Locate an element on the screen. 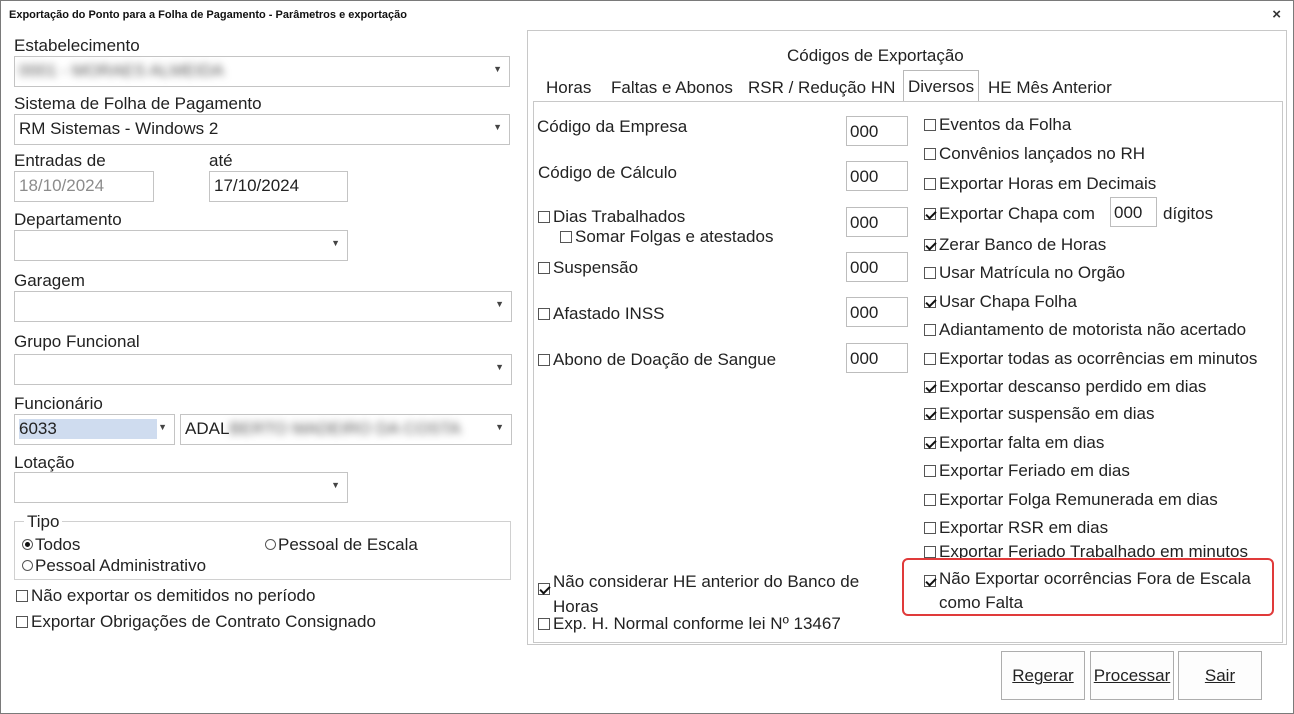 This screenshot has width=1294, height=714. garagem-label: Garagem is located at coordinates (49, 280).